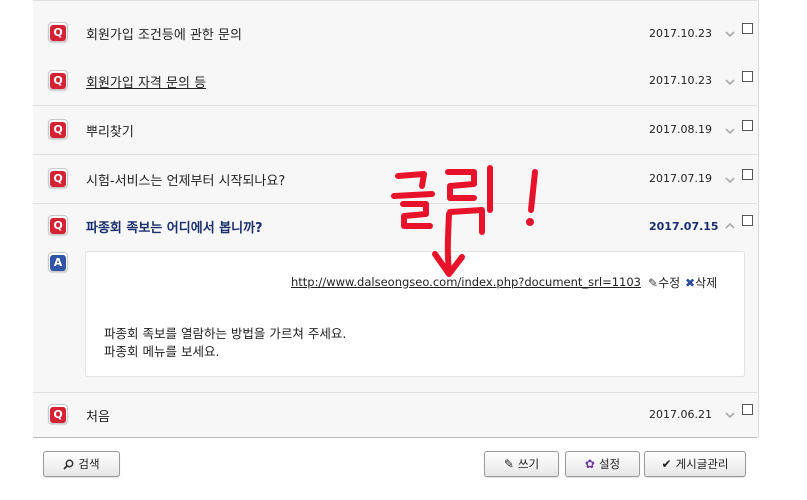  I want to click on faq-item: Q 회원가입 조건등에 관한 문의 2017.10.23, so click(395, 29).